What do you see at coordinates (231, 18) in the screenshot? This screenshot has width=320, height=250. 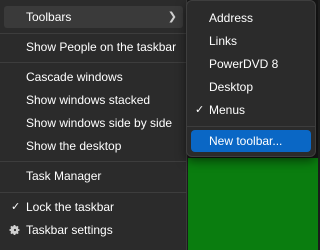 I see `submenu-item-label: Address` at bounding box center [231, 18].